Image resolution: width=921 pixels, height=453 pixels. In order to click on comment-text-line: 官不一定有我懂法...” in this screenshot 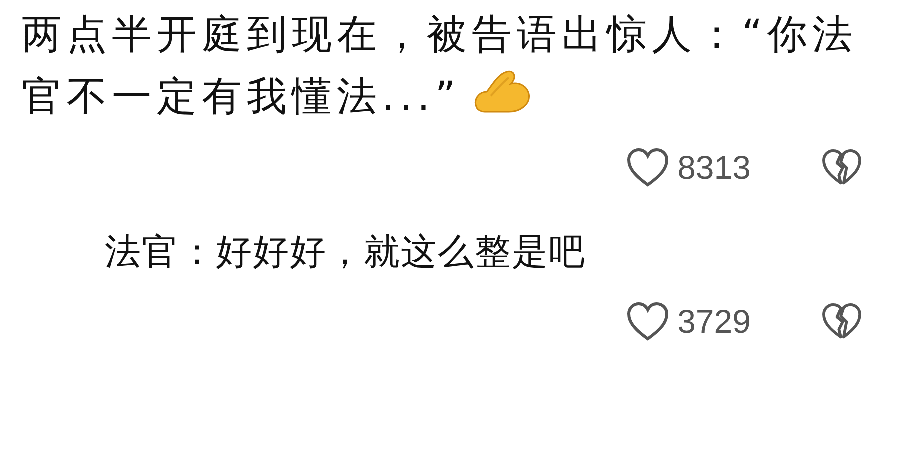, I will do `click(241, 97)`.